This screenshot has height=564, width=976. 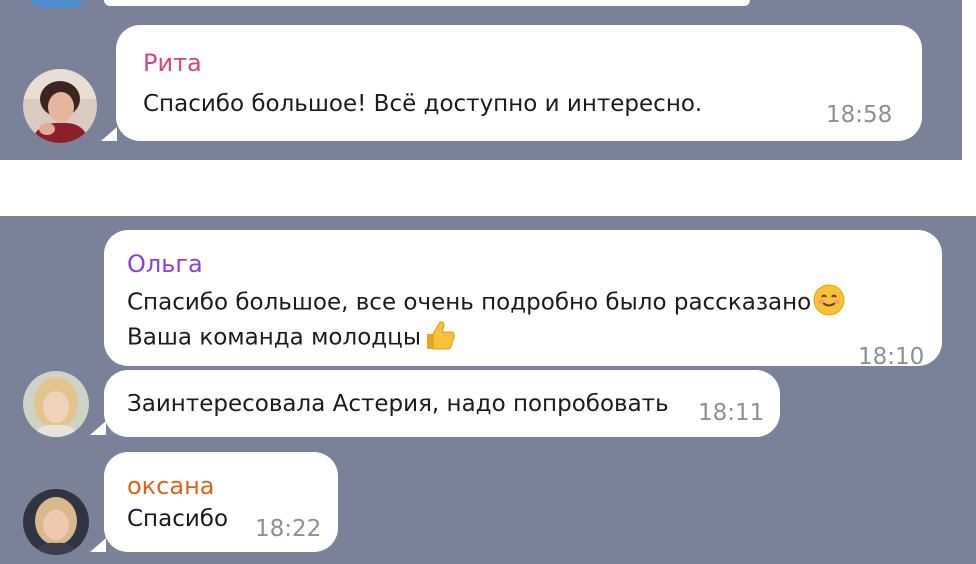 I want to click on message-text: Спасибо, so click(x=178, y=519).